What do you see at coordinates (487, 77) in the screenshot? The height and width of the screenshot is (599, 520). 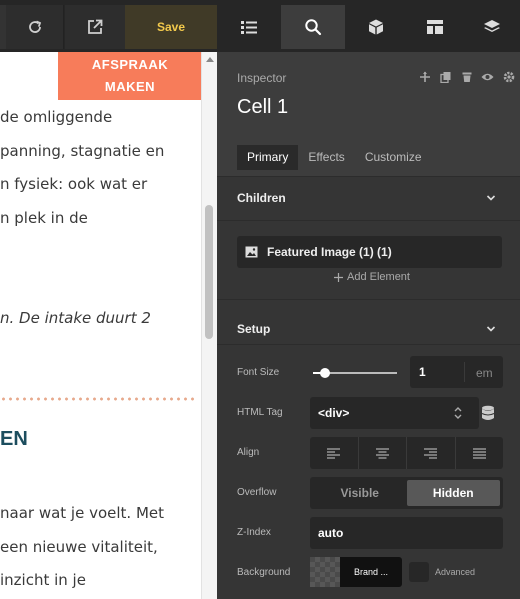 I see `visibility-eye-icon` at bounding box center [487, 77].